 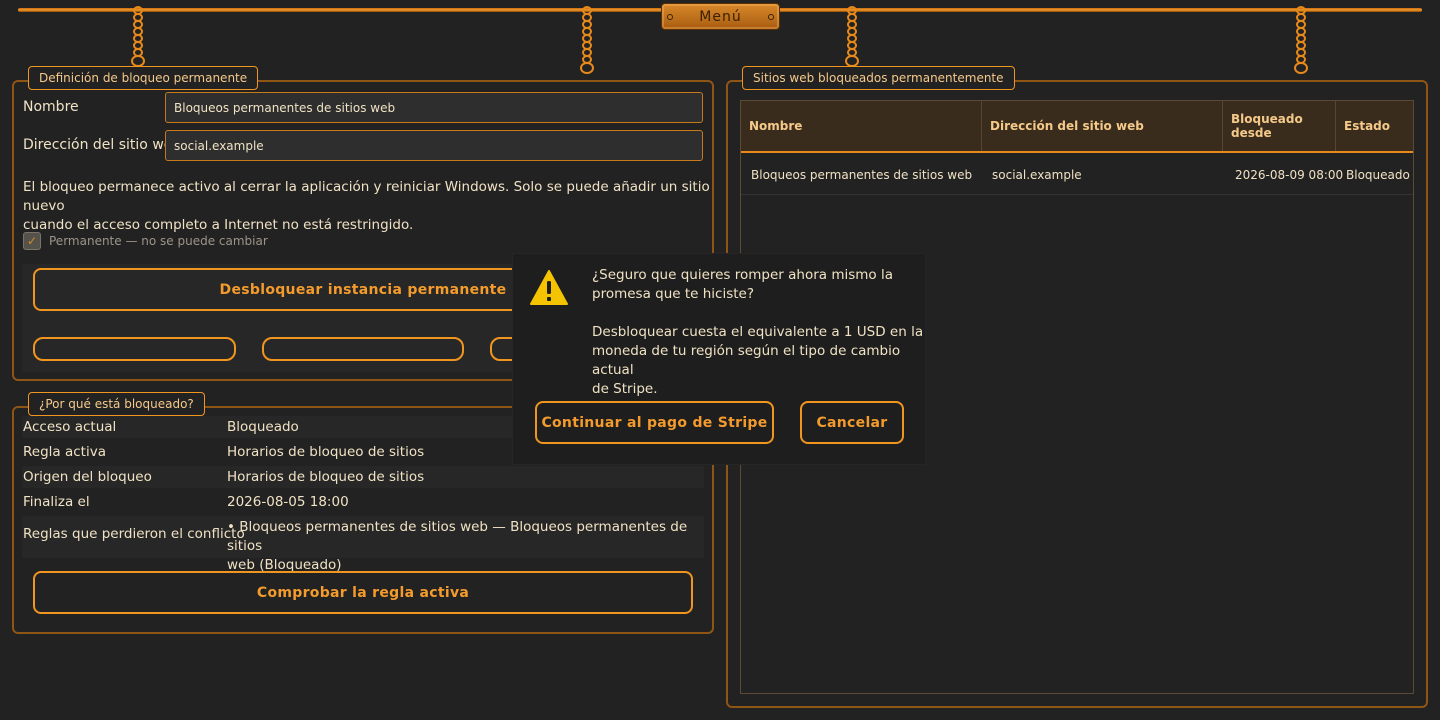 I want to click on ends-at-key: Finaliza el, so click(x=56, y=502).